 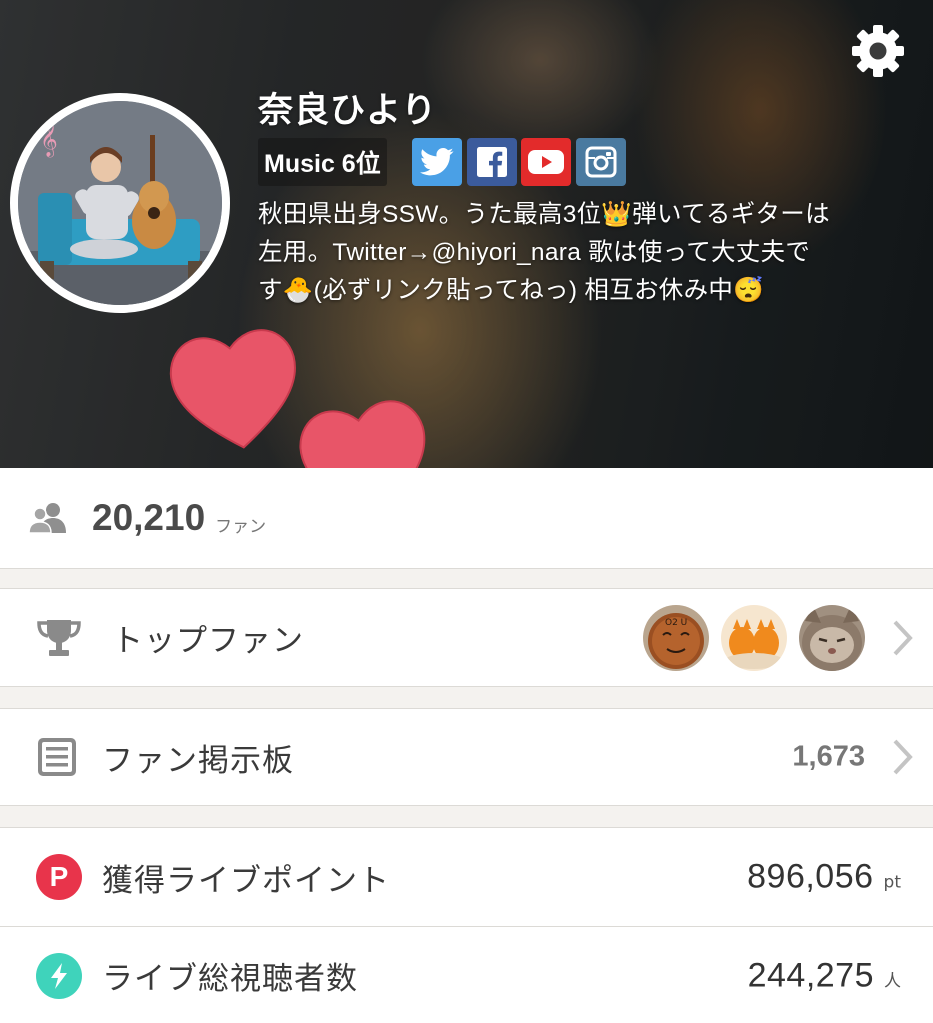 I want to click on gear-icon, so click(x=878, y=51).